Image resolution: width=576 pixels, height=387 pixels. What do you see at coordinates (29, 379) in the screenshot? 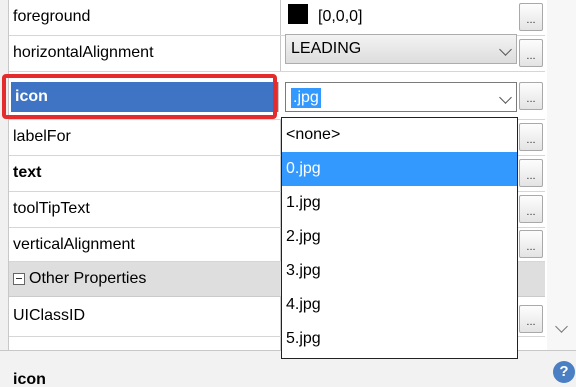
I see `description-title: icon` at bounding box center [29, 379].